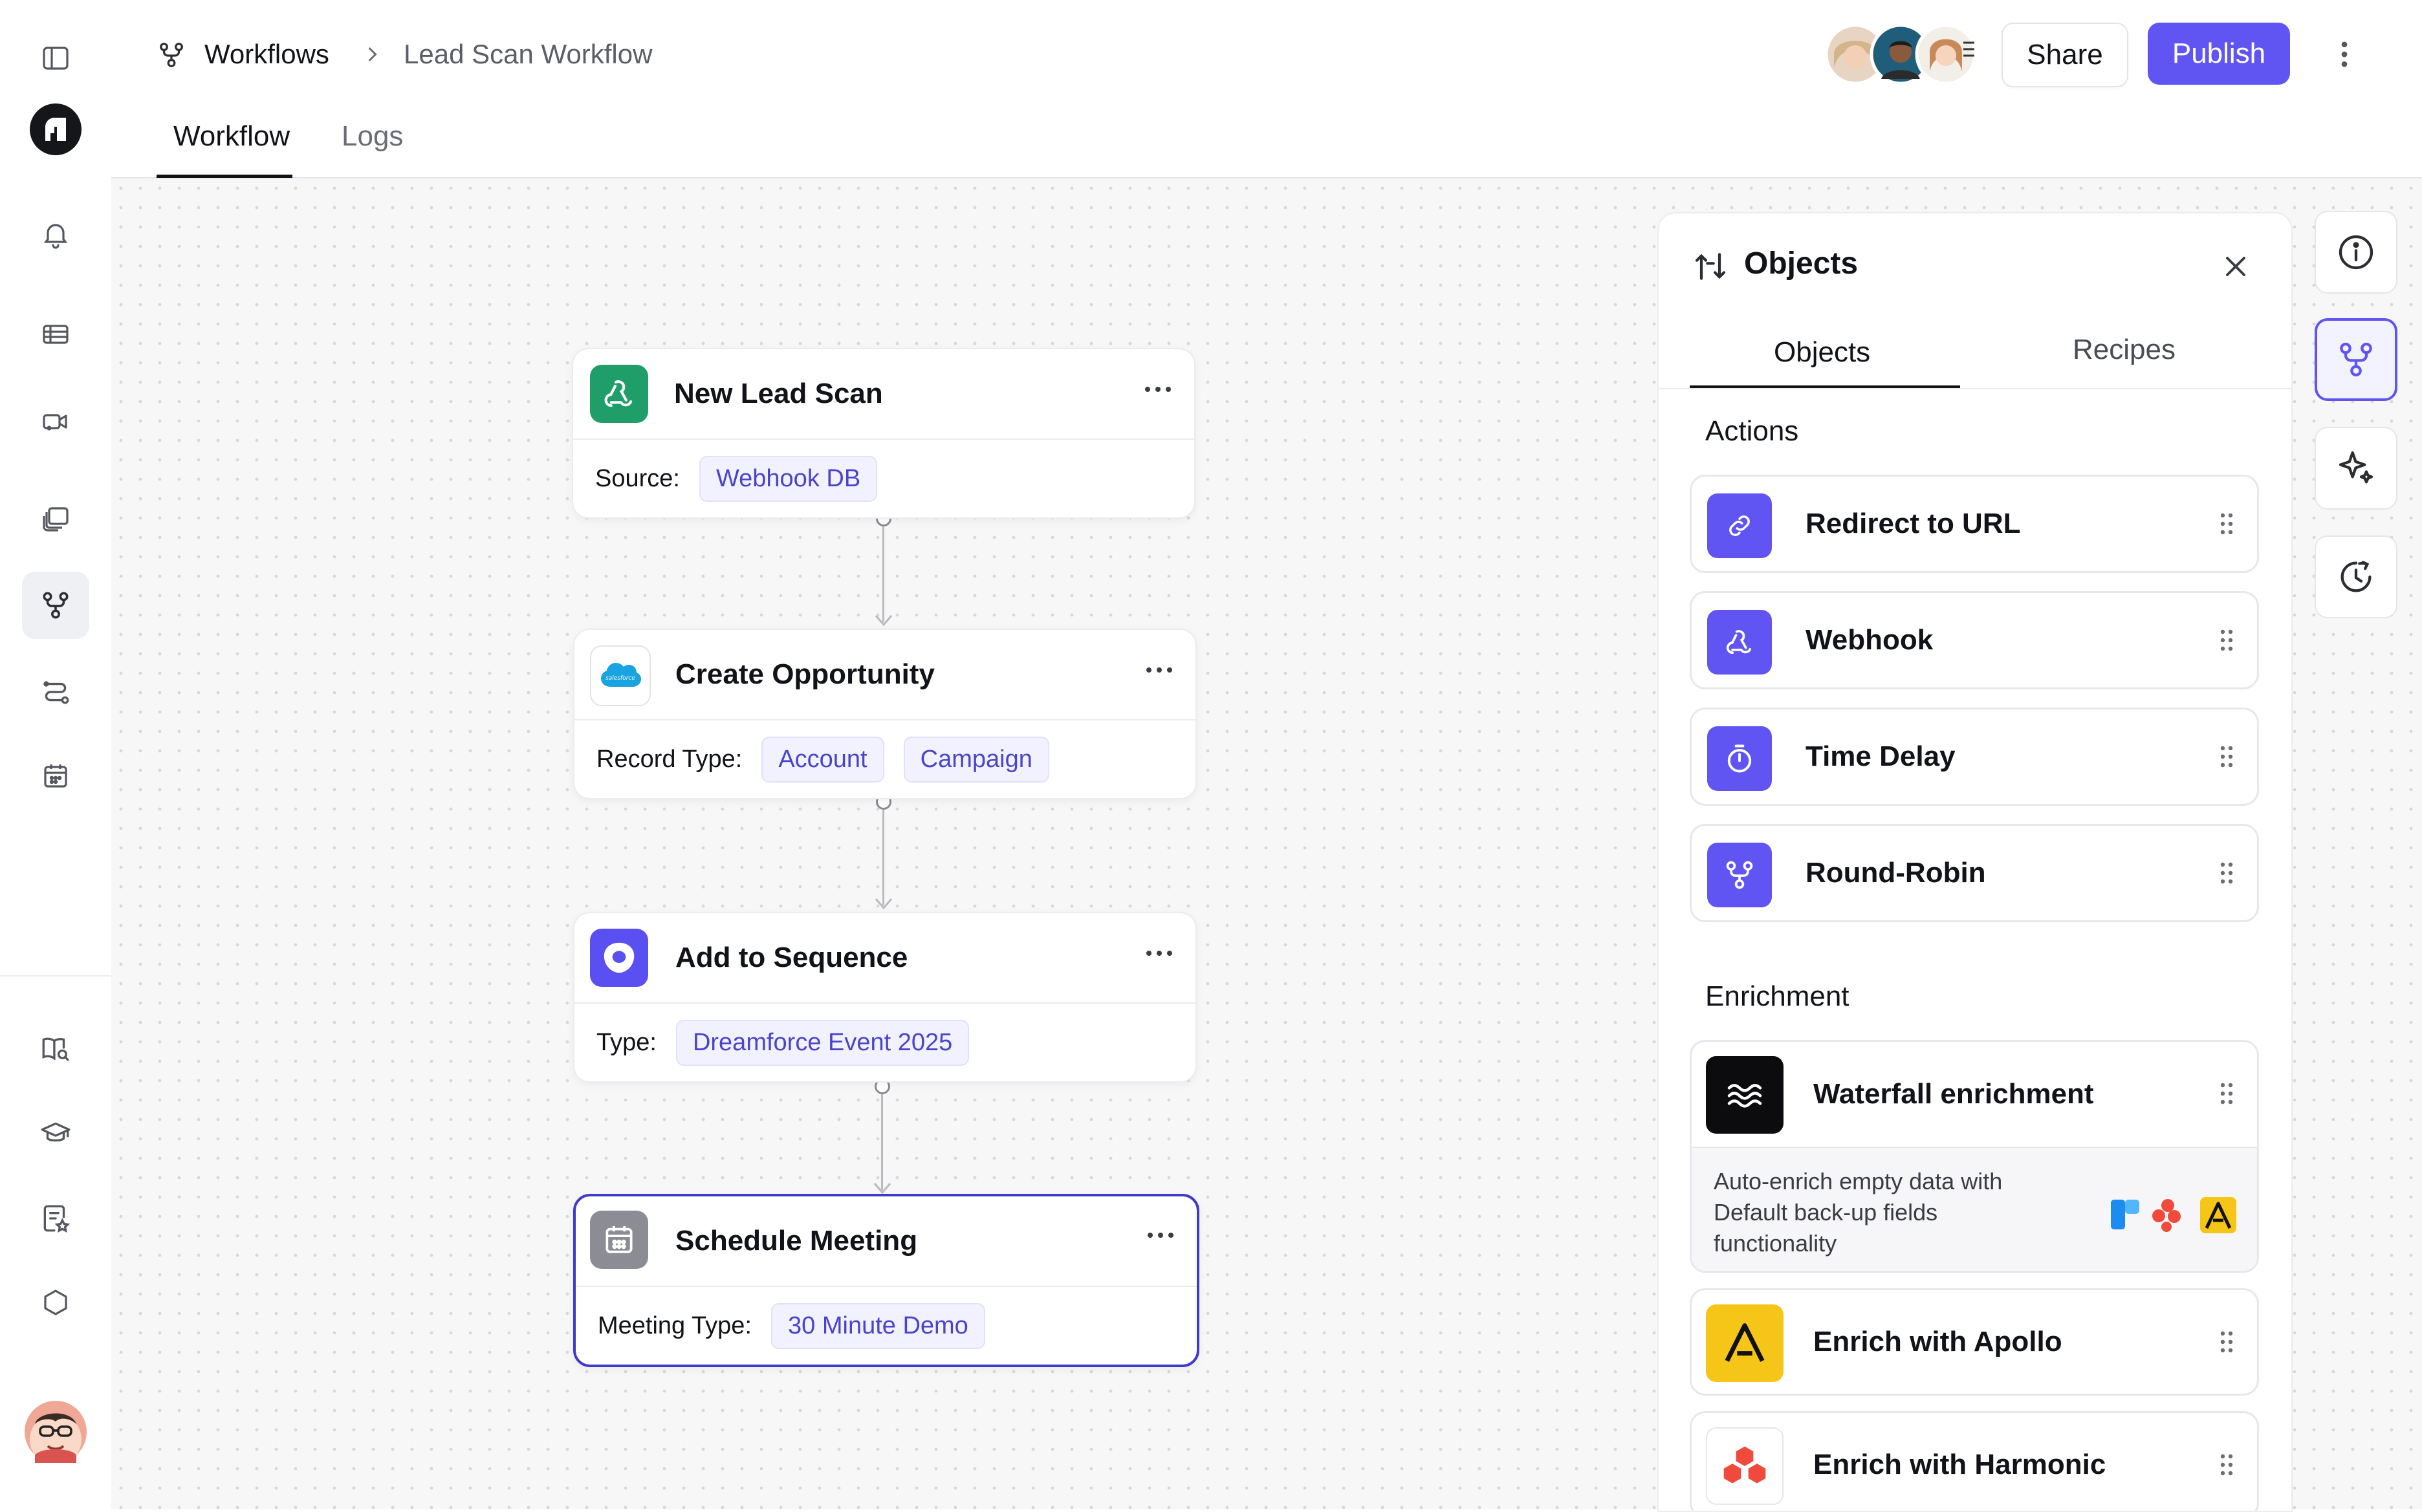  What do you see at coordinates (2344, 54) in the screenshot?
I see `more-vertical-icon` at bounding box center [2344, 54].